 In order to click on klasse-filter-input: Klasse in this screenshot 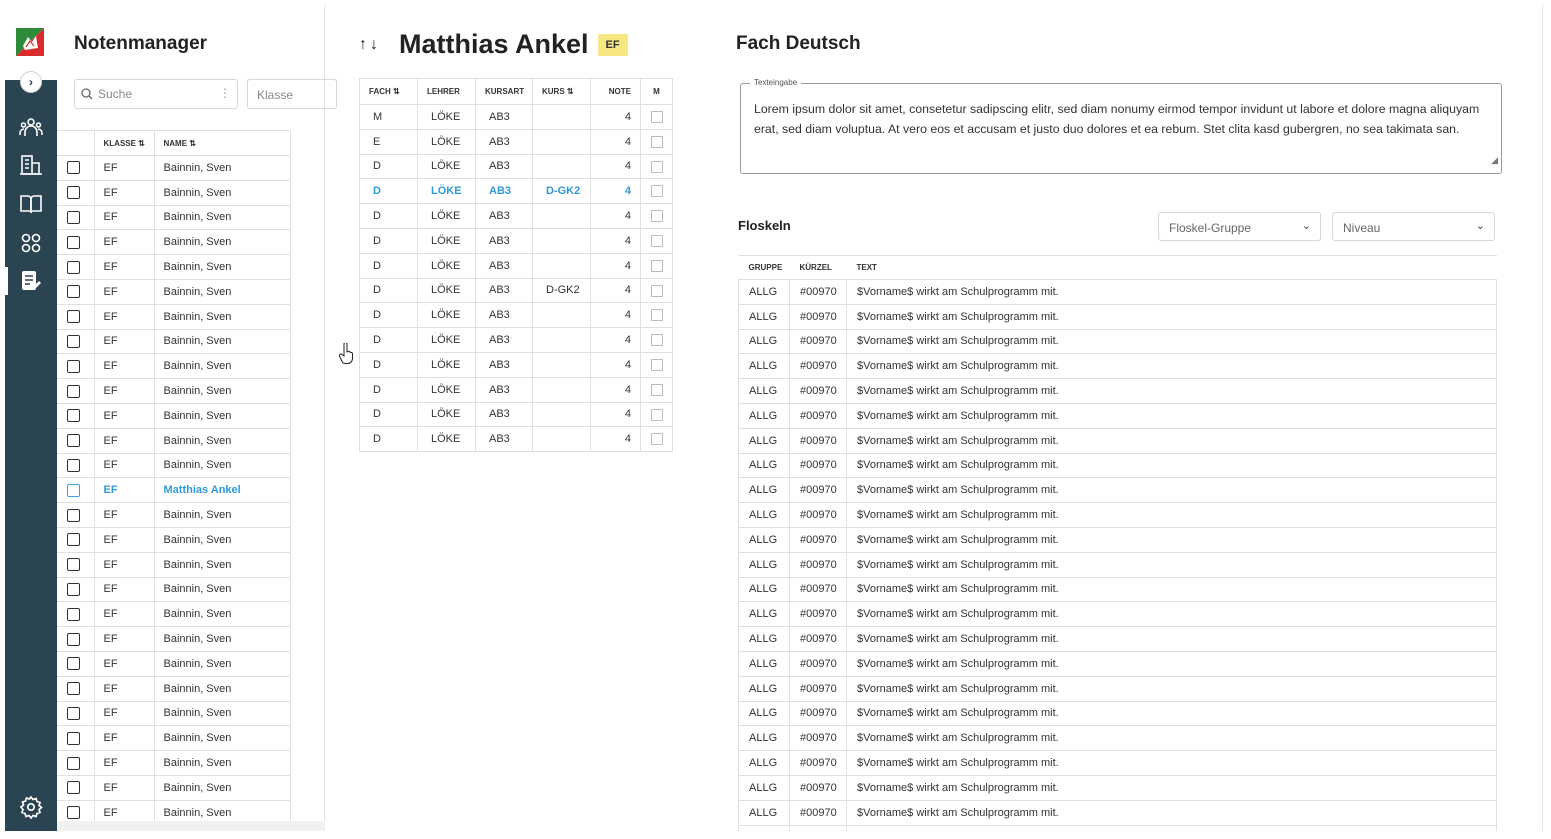, I will do `click(292, 94)`.